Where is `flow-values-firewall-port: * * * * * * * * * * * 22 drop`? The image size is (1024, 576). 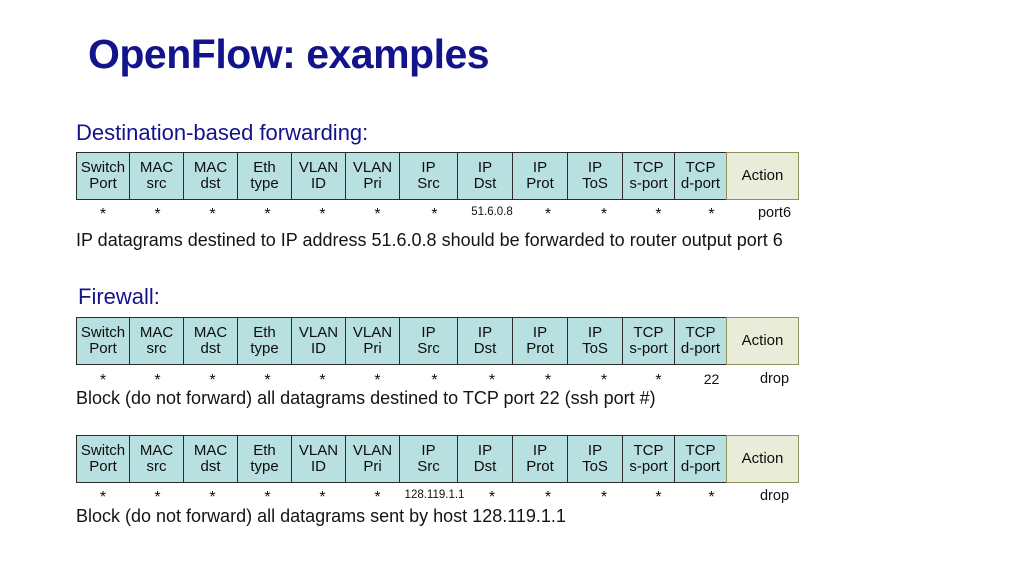 flow-values-firewall-port: * * * * * * * * * * * 22 drop is located at coordinates (443, 379).